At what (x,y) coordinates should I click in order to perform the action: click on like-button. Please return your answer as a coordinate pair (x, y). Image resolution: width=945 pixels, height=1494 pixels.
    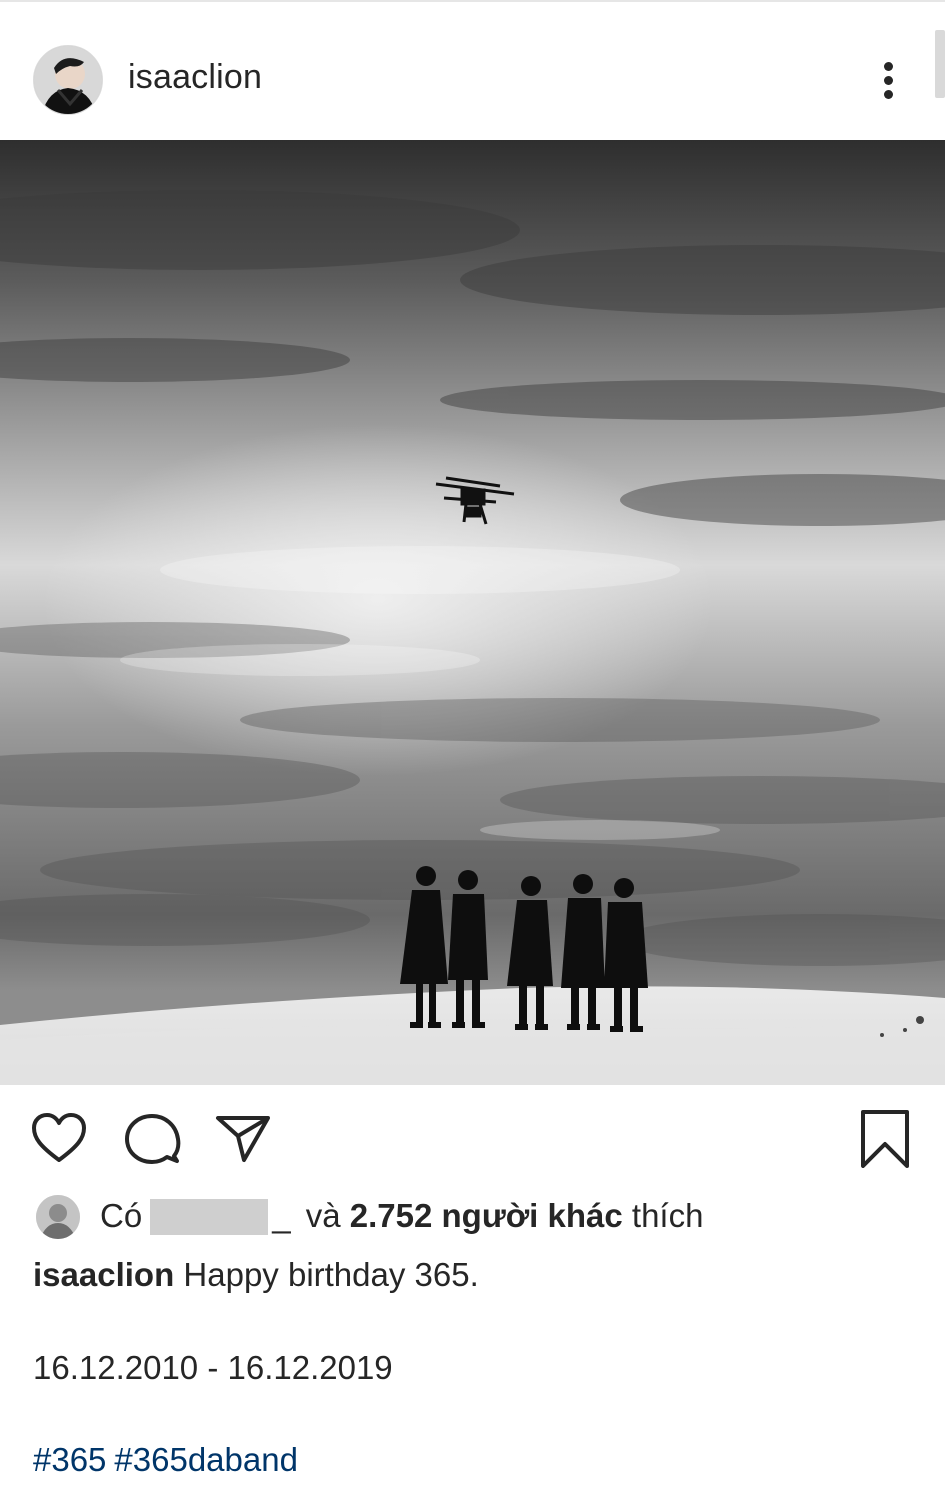
    Looking at the image, I should click on (59, 1139).